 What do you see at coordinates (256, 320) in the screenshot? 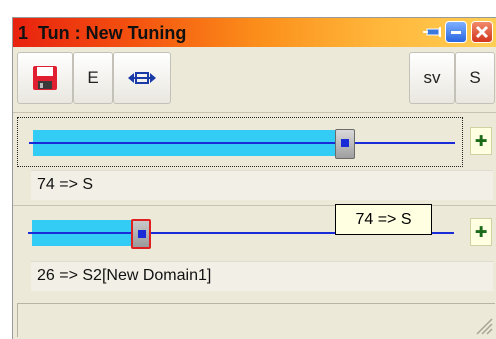
I see `status-bar` at bounding box center [256, 320].